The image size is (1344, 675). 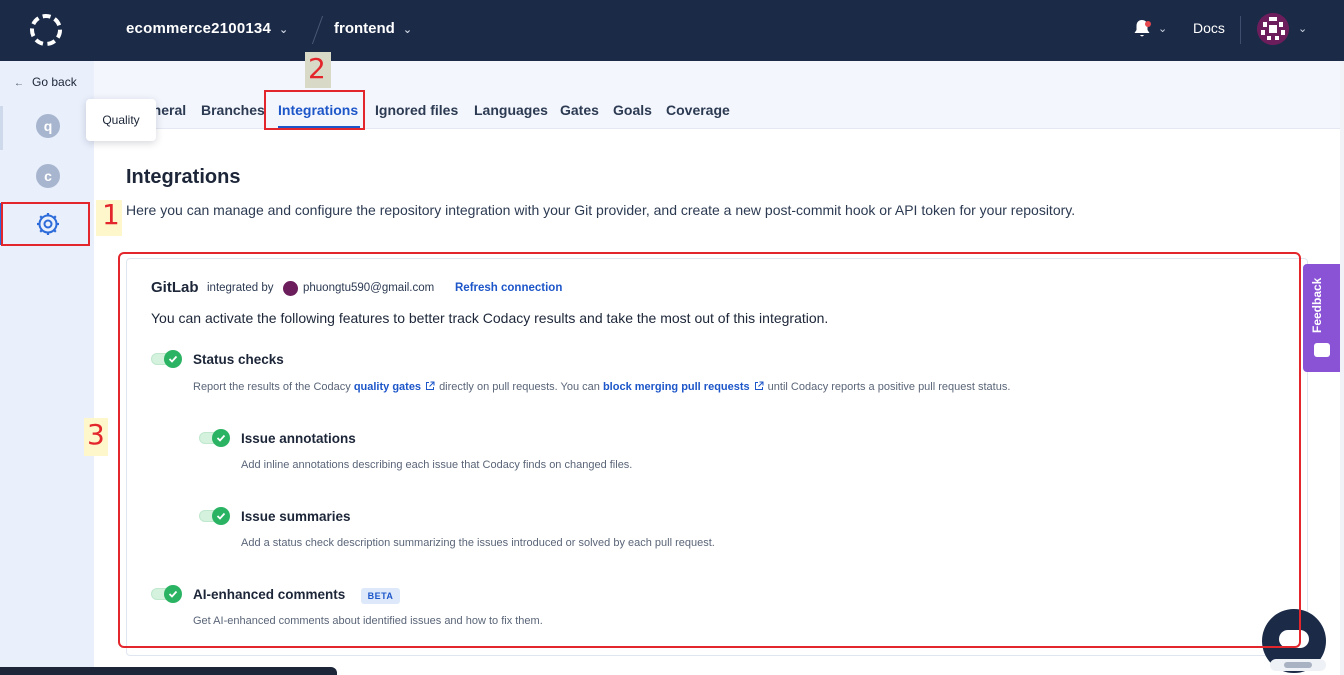 What do you see at coordinates (698, 110) in the screenshot?
I see `tab-coverage: Coverage` at bounding box center [698, 110].